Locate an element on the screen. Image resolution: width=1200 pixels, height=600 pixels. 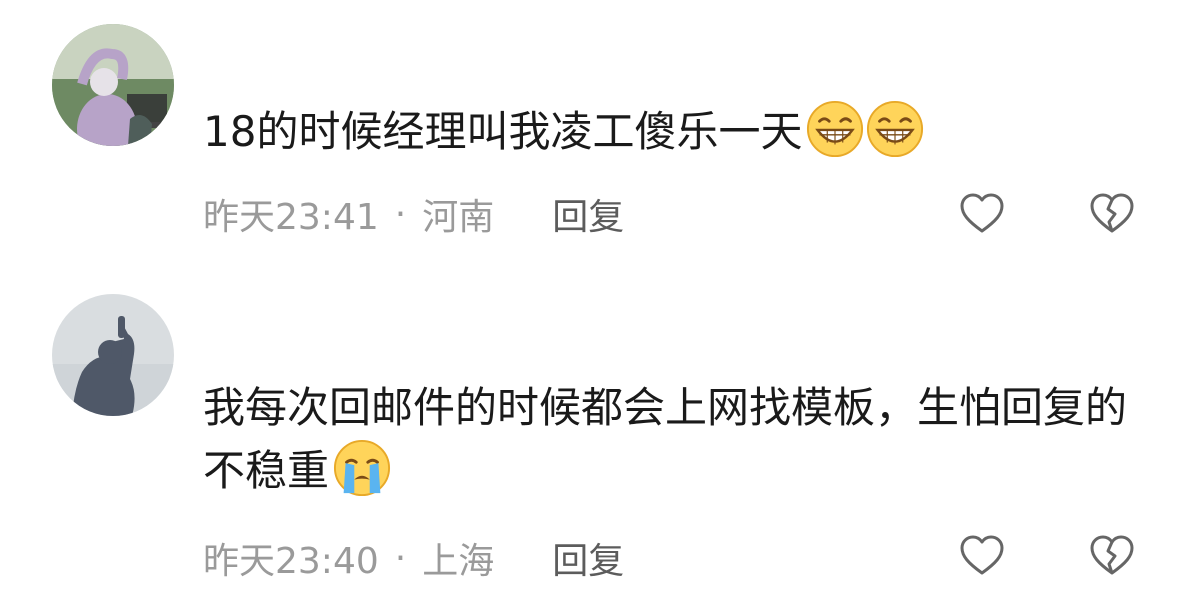
comment-time: 昨天23:40 is located at coordinates (291, 561).